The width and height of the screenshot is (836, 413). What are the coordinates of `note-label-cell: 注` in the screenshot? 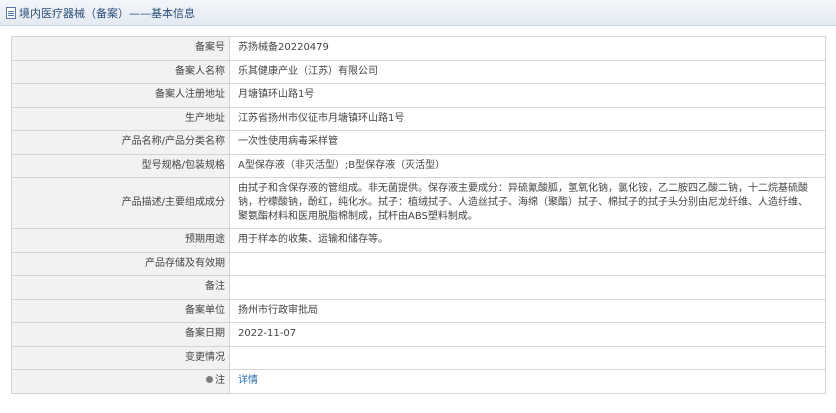 It's located at (120, 381).